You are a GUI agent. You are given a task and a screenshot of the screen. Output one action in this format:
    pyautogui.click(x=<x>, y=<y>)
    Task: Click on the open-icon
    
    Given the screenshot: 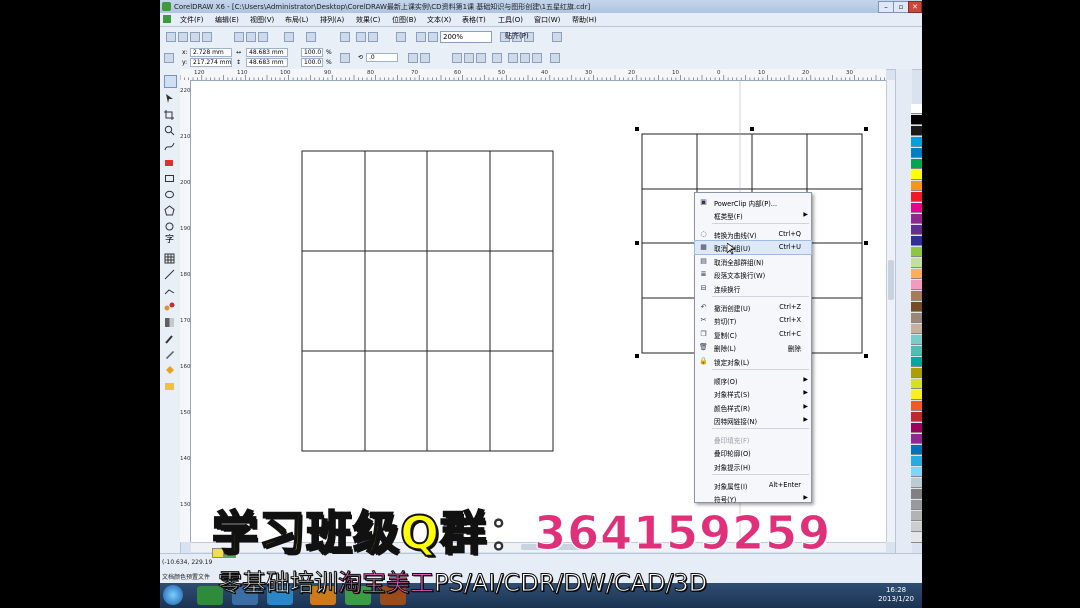 What is the action you would take?
    pyautogui.click(x=183, y=37)
    